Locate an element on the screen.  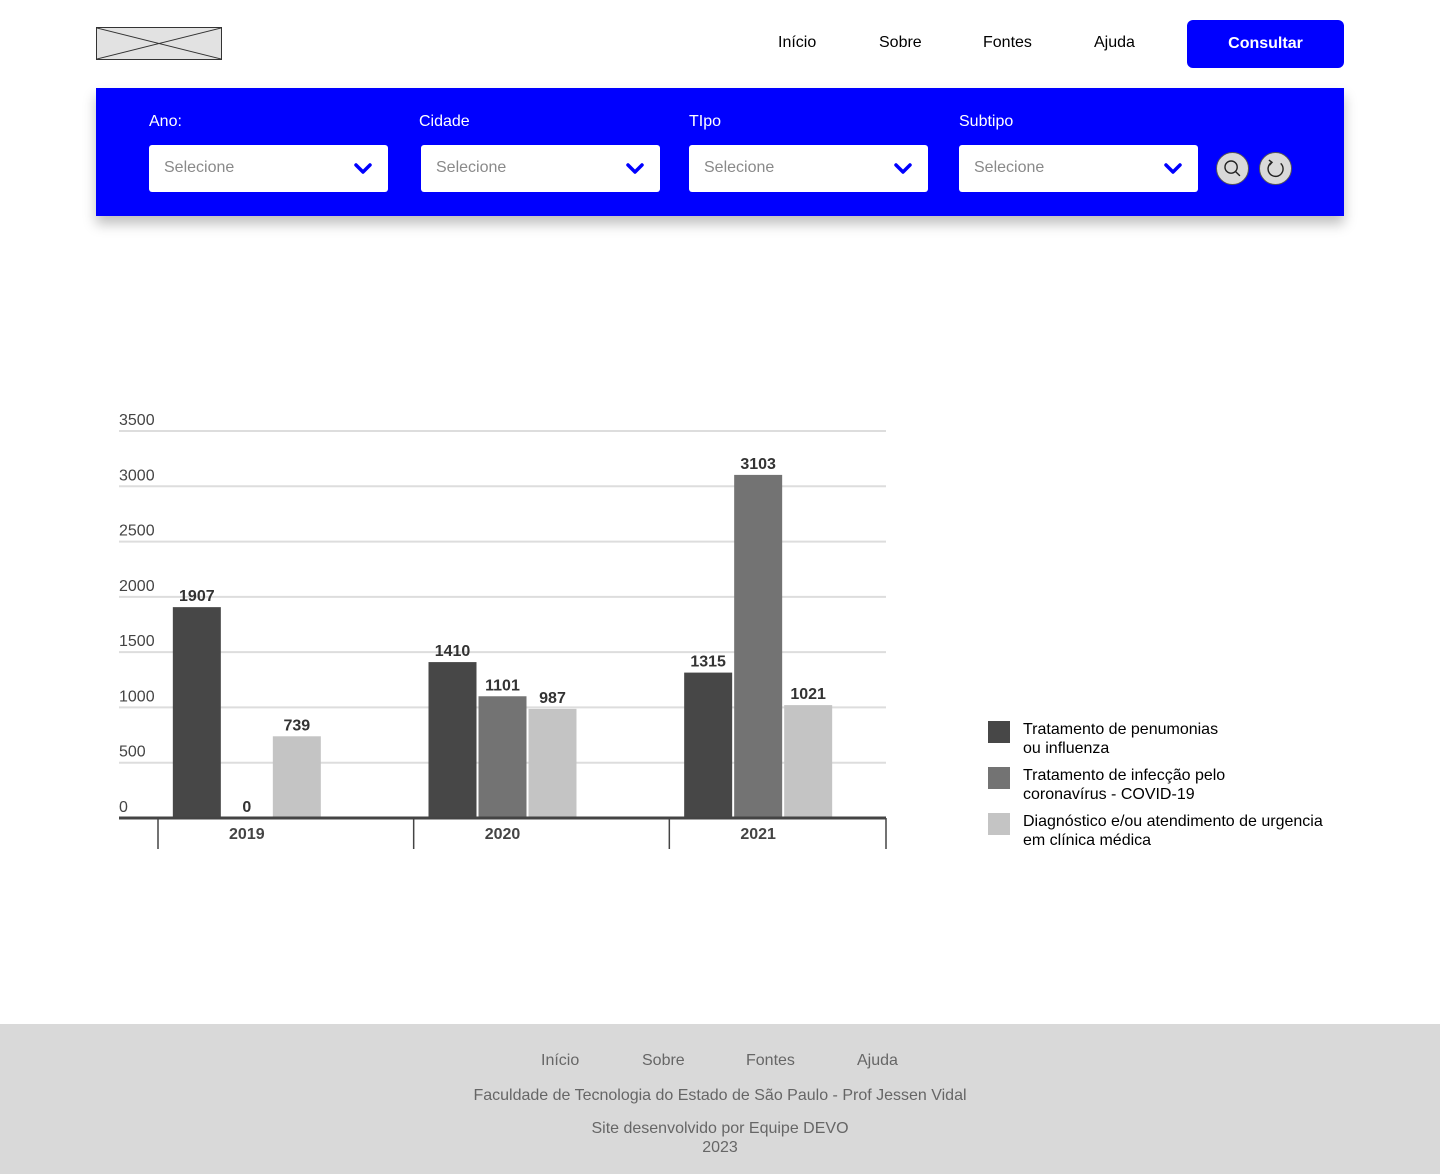
filter-label-ano: Ano: is located at coordinates (165, 121).